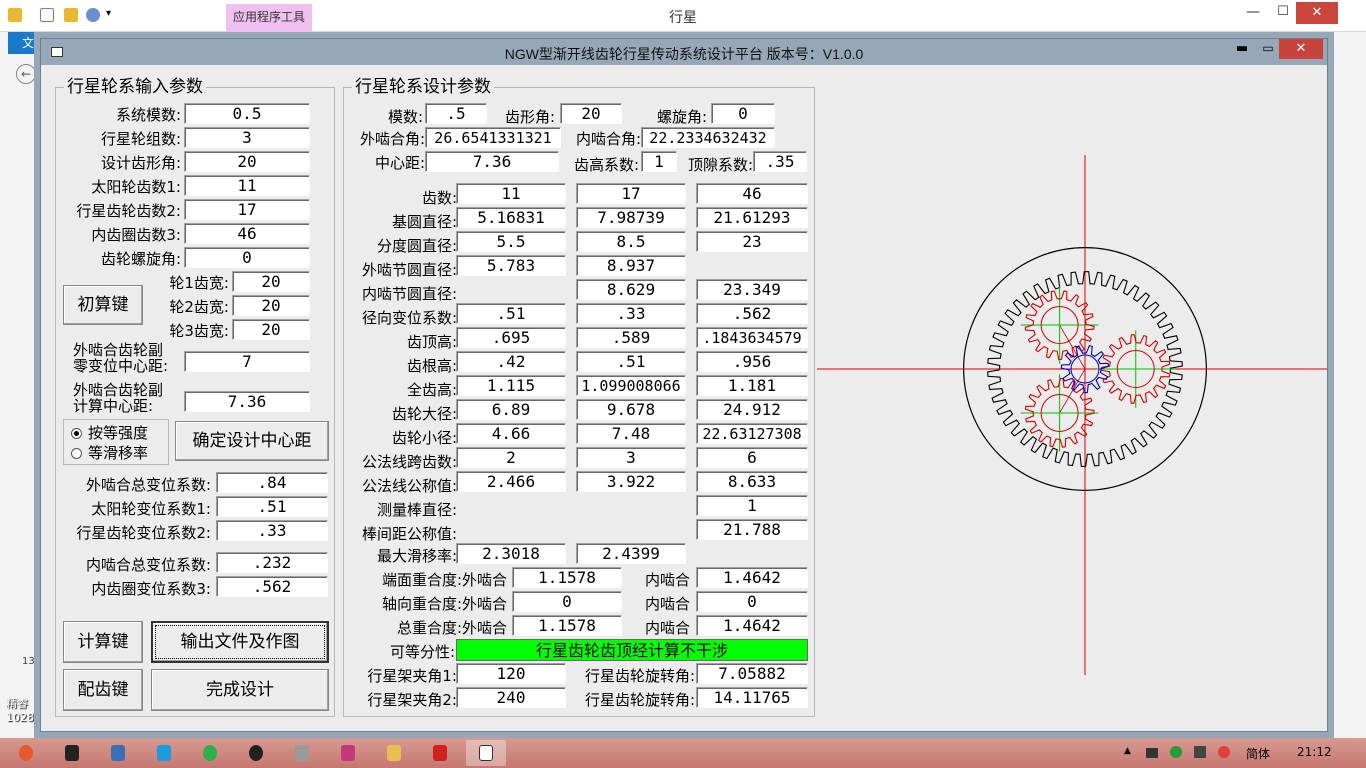 The image size is (1366, 768). Describe the element at coordinates (271, 281) in the screenshot. I see `face-width-1-input: 20` at that location.